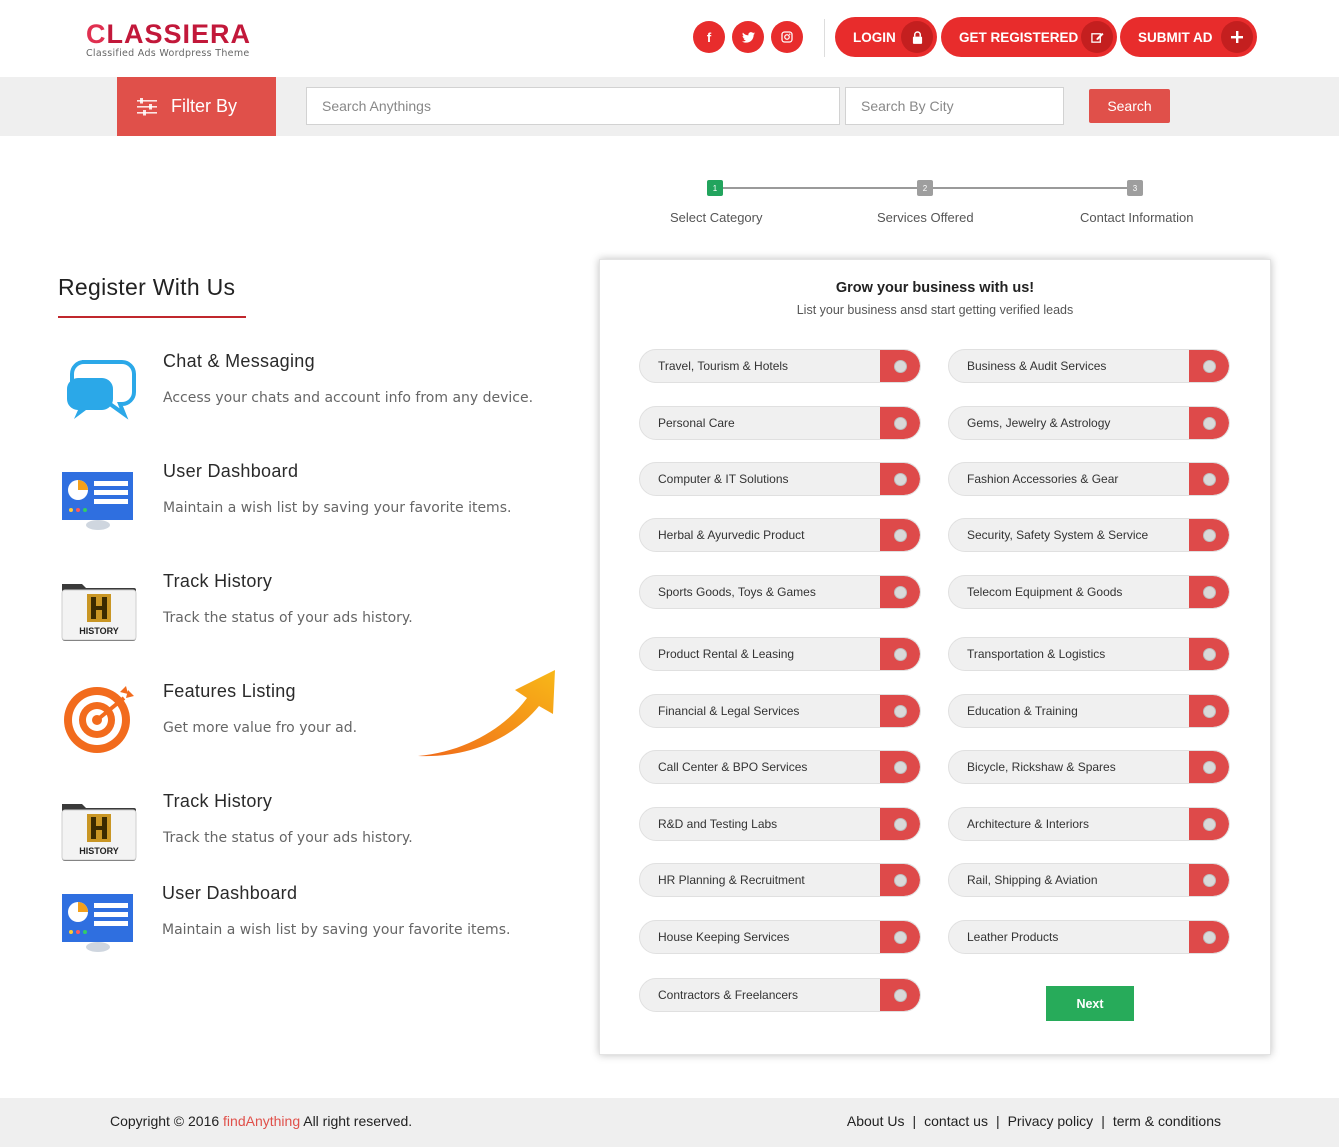 The width and height of the screenshot is (1339, 1147). Describe the element at coordinates (886, 37) in the screenshot. I see `login-button: LOGIN` at that location.